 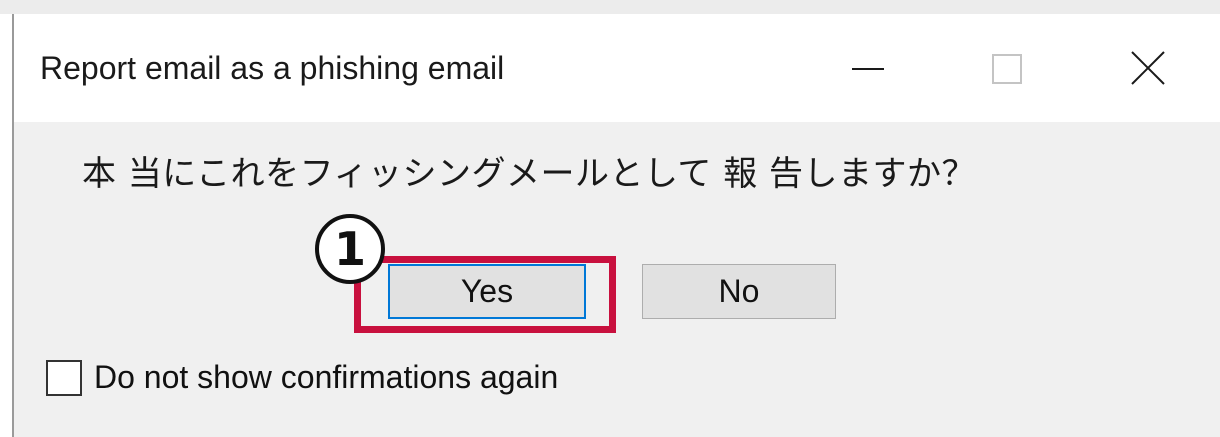 I want to click on close-icon, so click(x=1148, y=68).